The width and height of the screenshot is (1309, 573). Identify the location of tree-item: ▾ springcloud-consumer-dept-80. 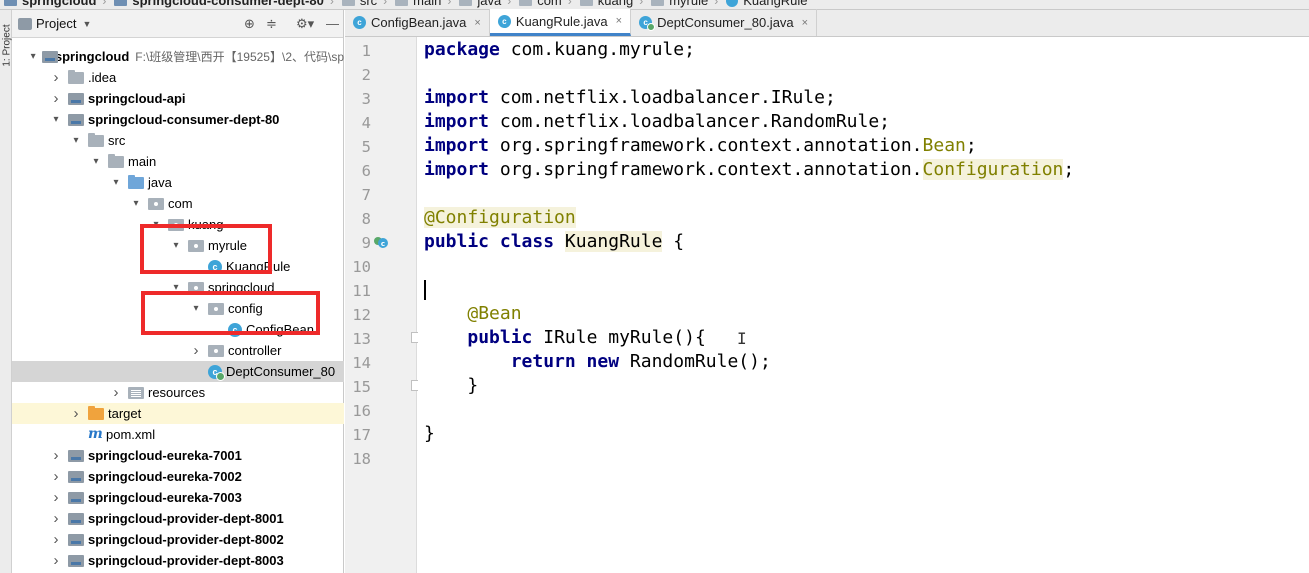
(178, 119).